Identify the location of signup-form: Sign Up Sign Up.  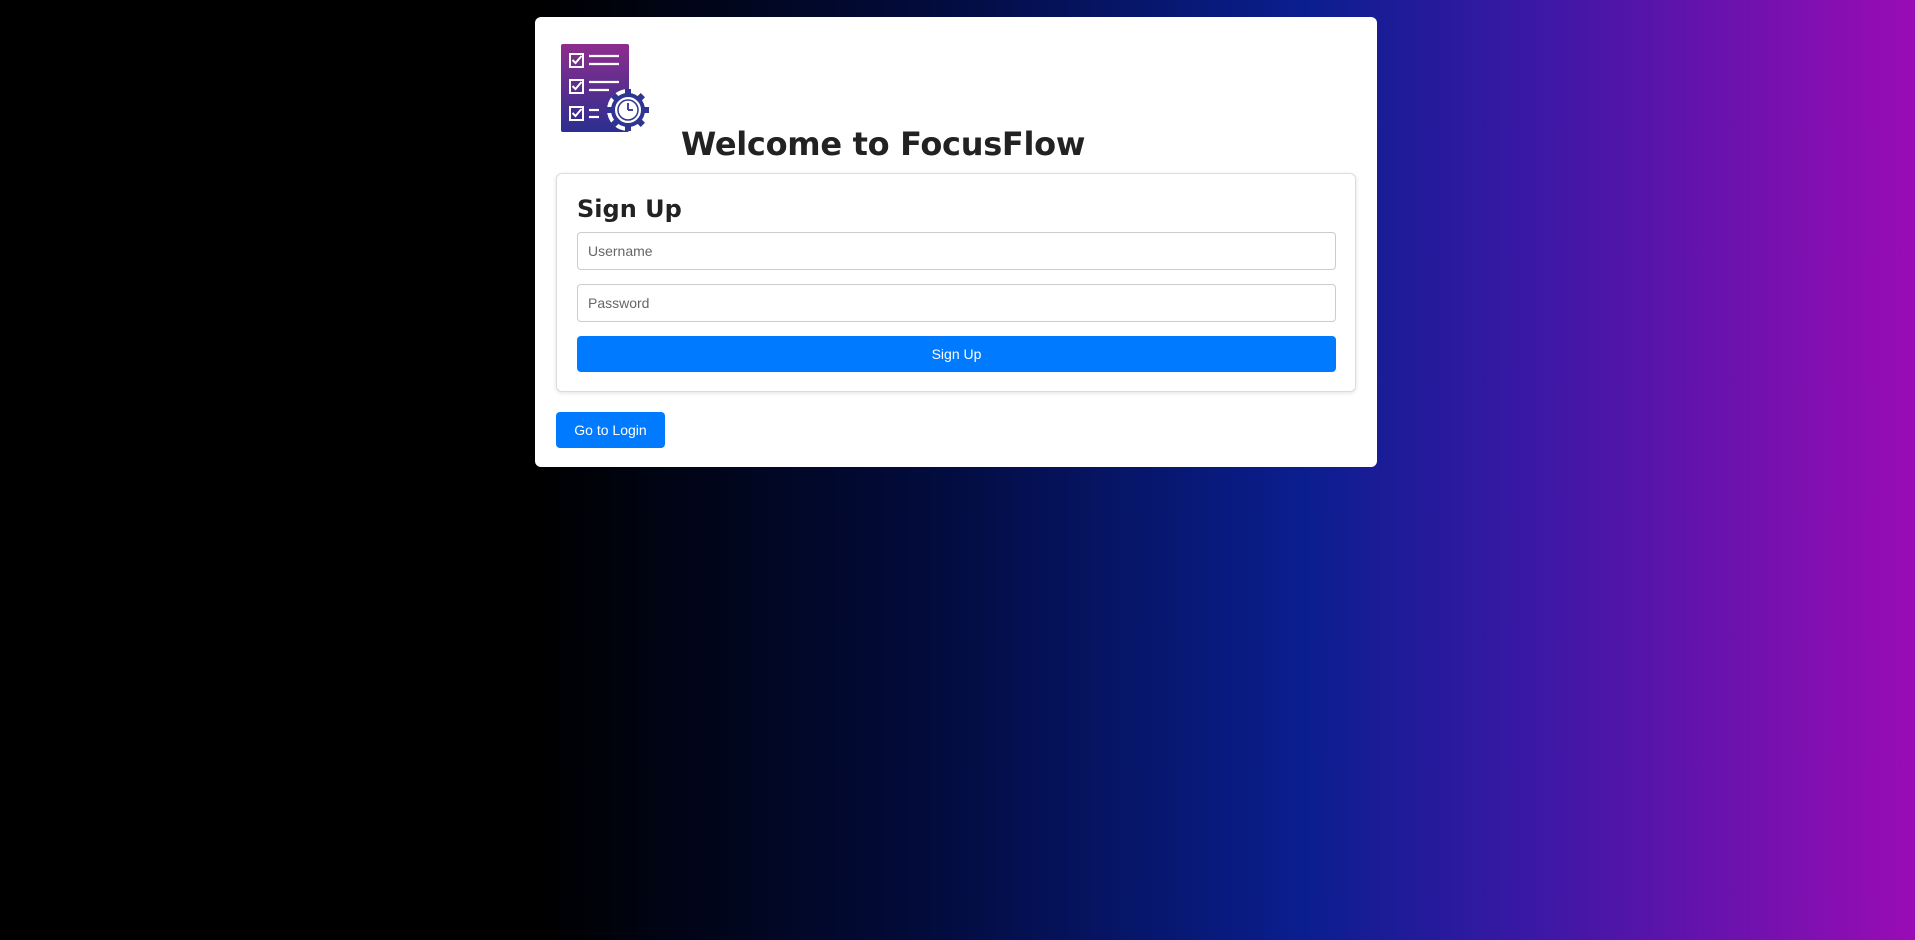
(956, 282).